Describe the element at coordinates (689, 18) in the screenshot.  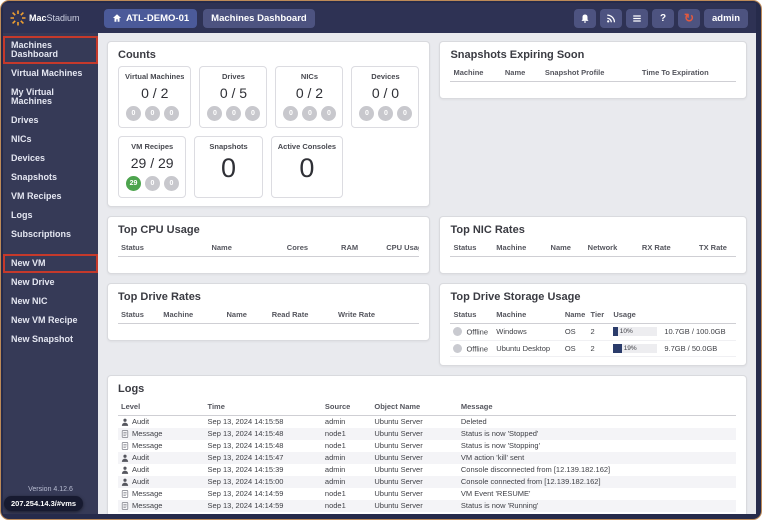
I see `refresh-button: ↻` at that location.